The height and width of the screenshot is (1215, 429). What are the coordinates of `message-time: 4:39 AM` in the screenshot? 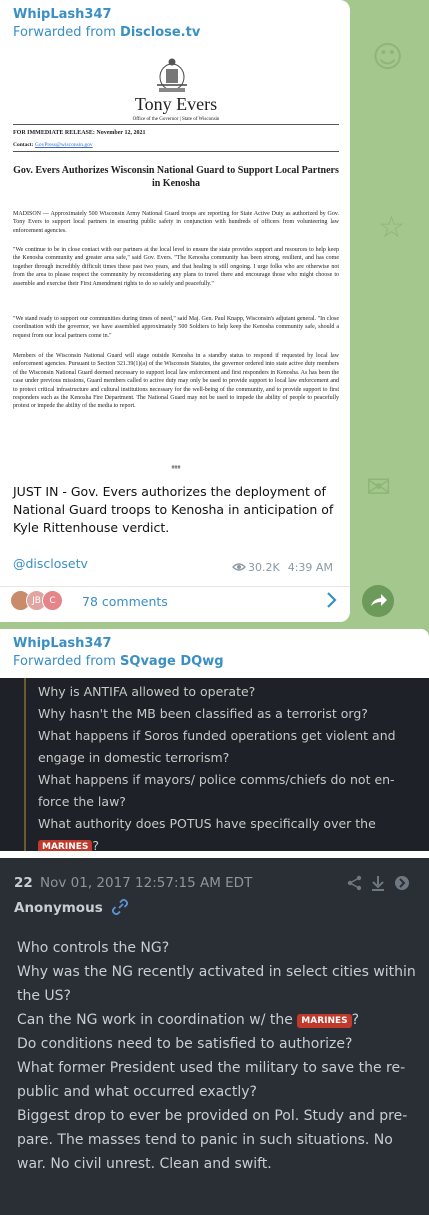 It's located at (310, 567).